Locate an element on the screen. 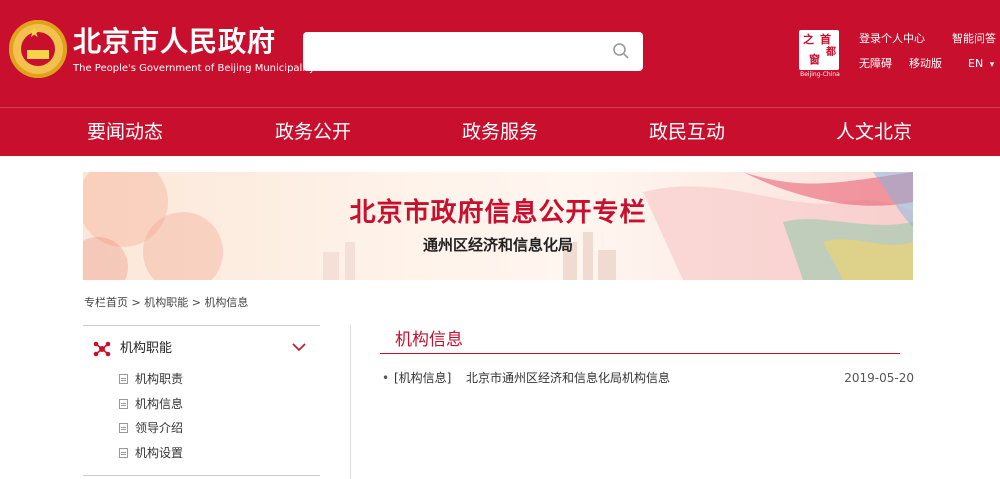 The height and width of the screenshot is (479, 1000). section-rule is located at coordinates (640, 353).